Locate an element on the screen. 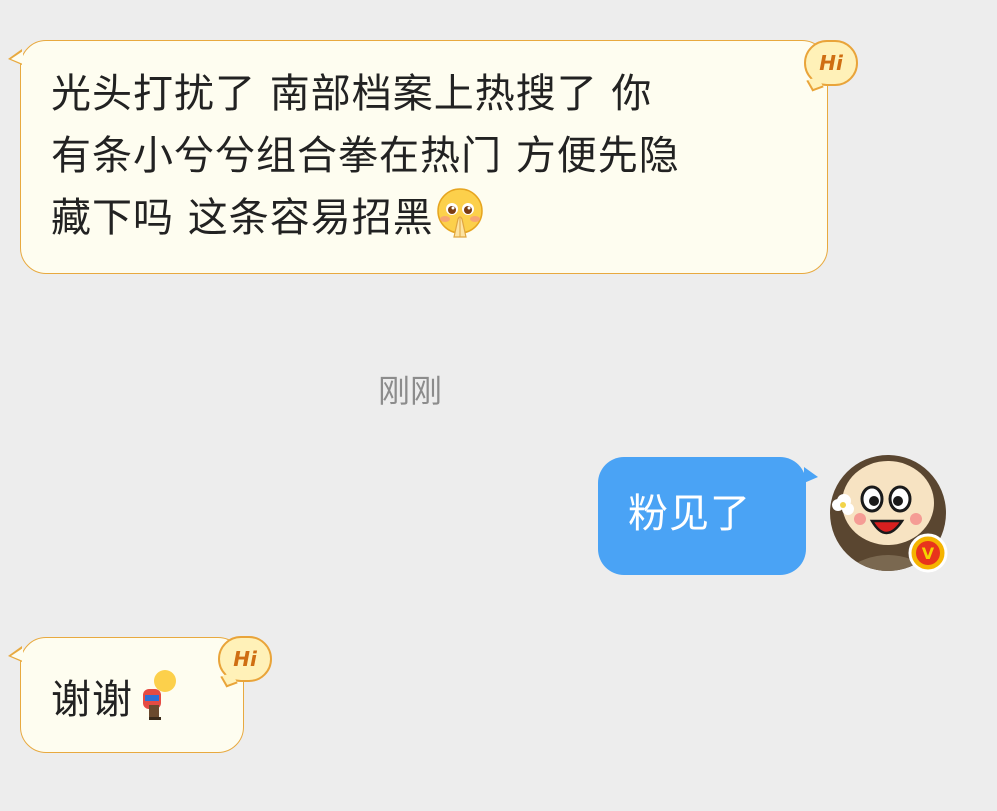  message-line: 光头打扰了 南部档案上热搜了 你 is located at coordinates (352, 94).